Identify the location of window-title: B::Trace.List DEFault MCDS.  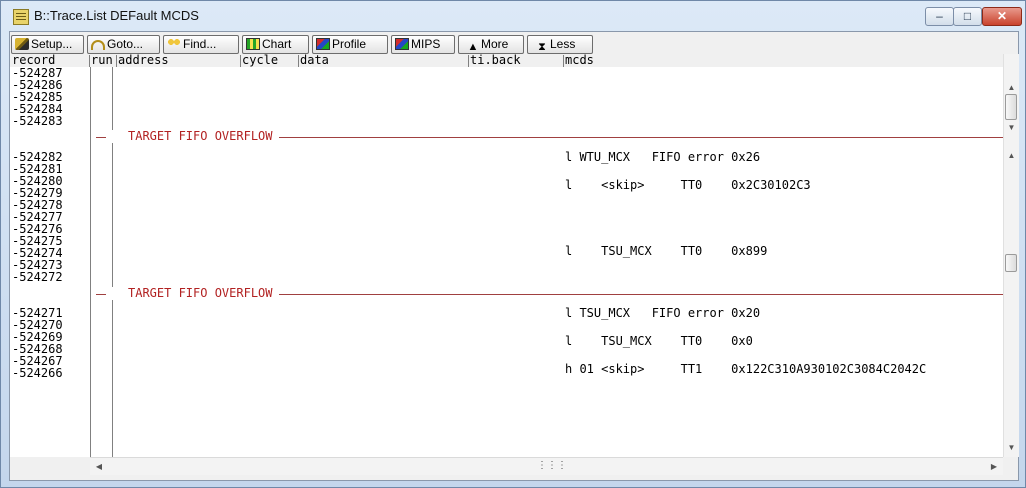
(116, 15).